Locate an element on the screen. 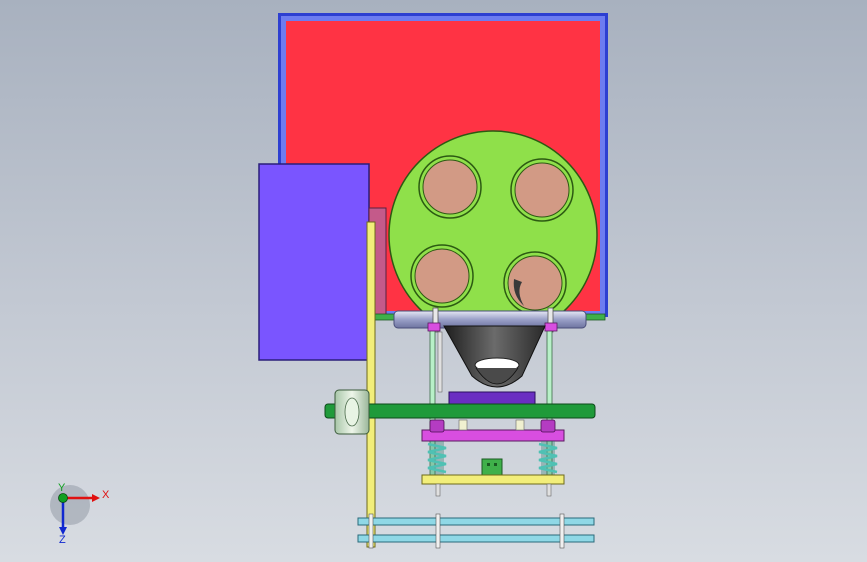 This screenshot has height=562, width=867. y-axis-label: Y is located at coordinates (62, 488).